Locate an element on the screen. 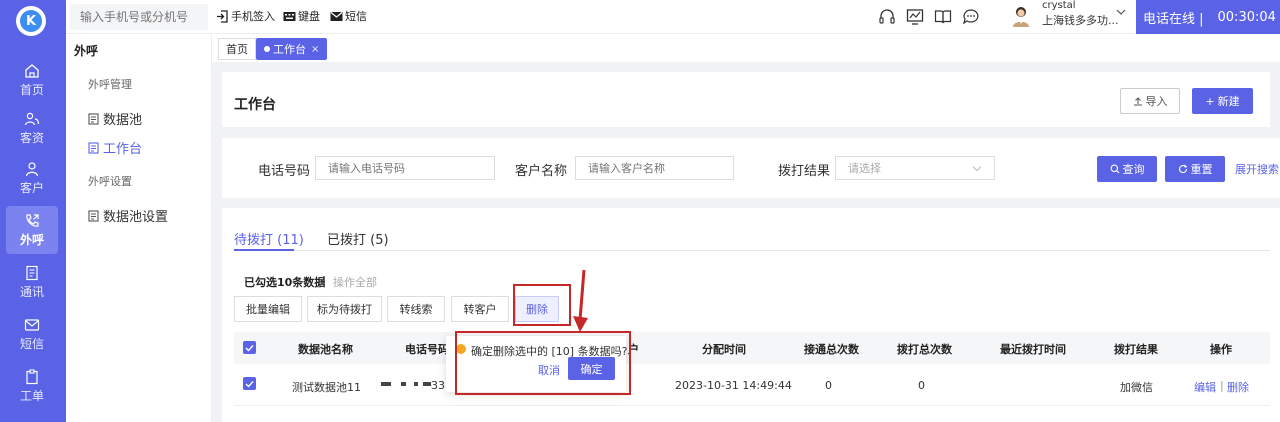 This screenshot has width=1280, height=422. phone-filter-input is located at coordinates (405, 168).